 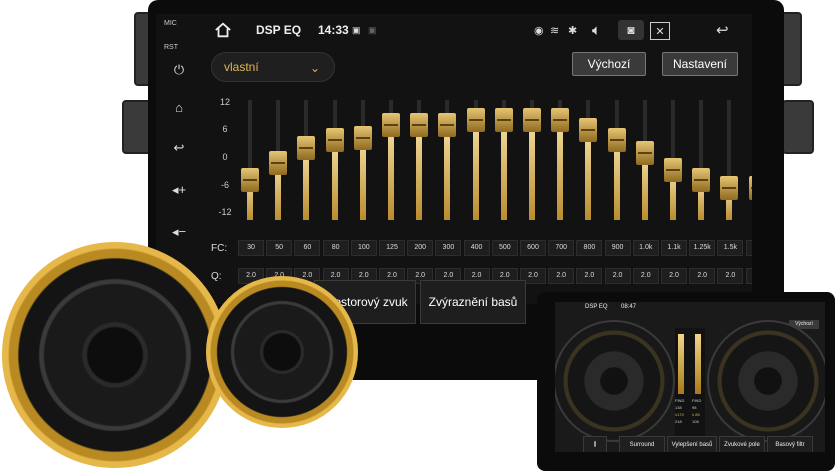 What do you see at coordinates (273, 67) in the screenshot?
I see `preset-dropdown: vlastní ⌄` at bounding box center [273, 67].